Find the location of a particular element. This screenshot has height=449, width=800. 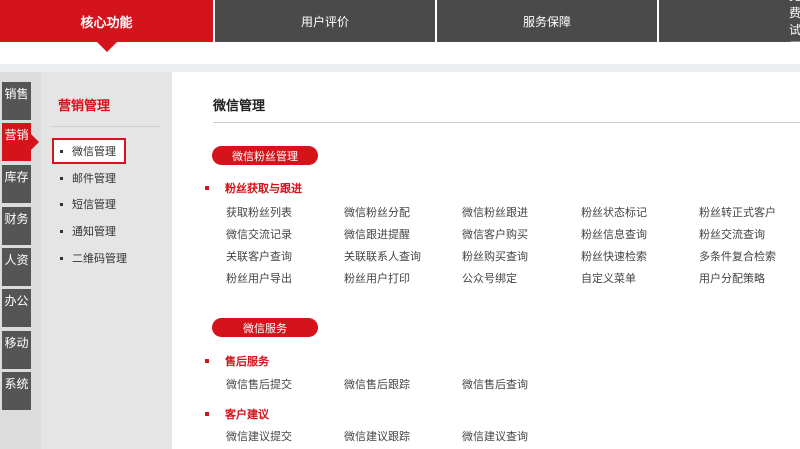

feature-link: 微信粉丝跟进 is located at coordinates (495, 212).